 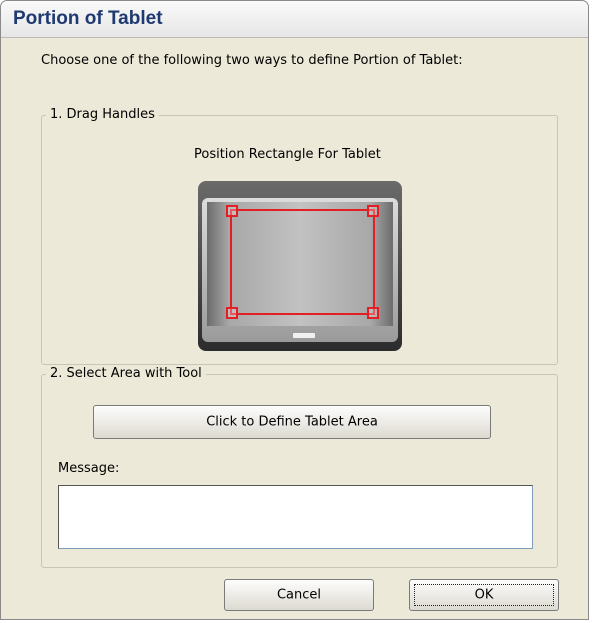 I want to click on drag-handle-top-right, so click(x=373, y=211).